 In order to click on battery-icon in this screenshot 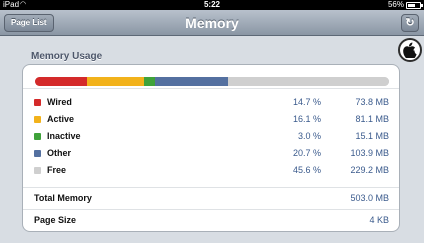, I will do `click(414, 5)`.